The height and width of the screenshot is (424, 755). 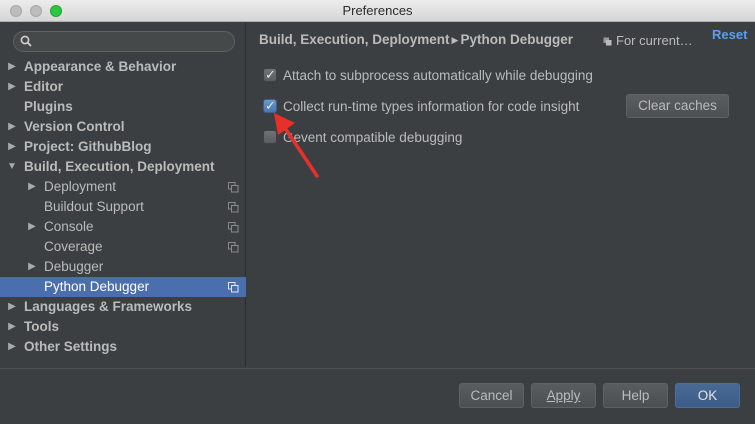 I want to click on sidebar-item-label: Console, so click(x=69, y=226).